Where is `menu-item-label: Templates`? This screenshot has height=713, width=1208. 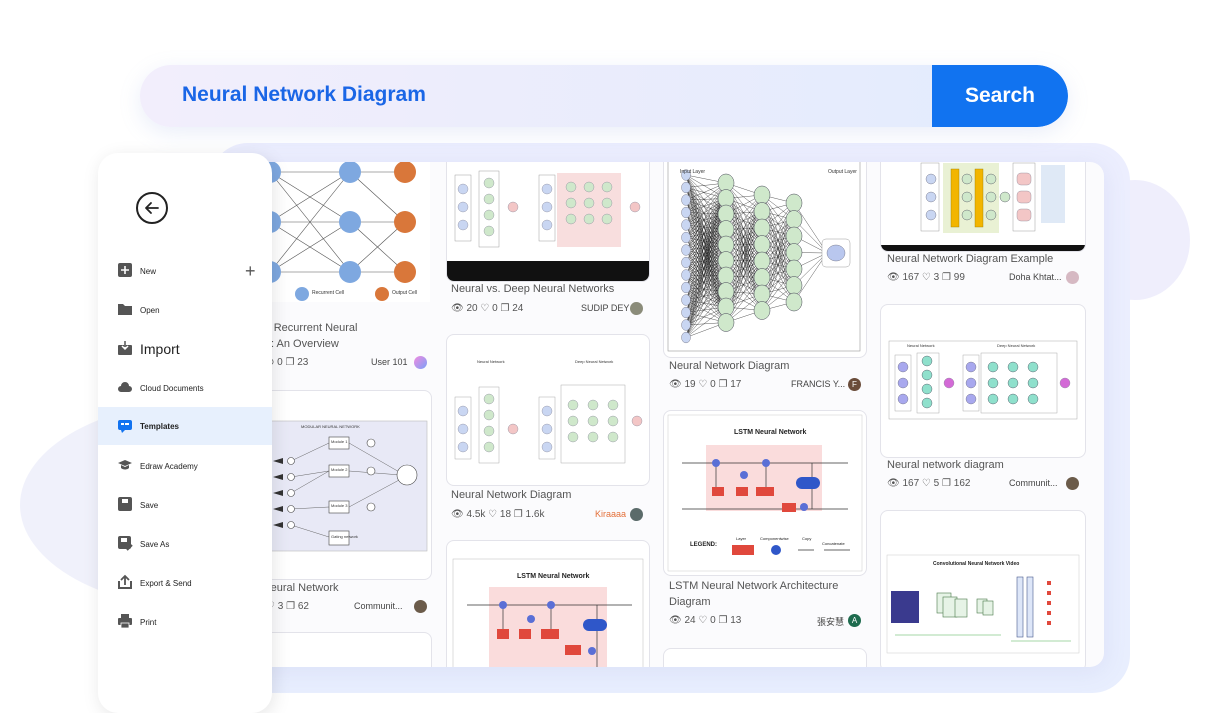 menu-item-label: Templates is located at coordinates (159, 426).